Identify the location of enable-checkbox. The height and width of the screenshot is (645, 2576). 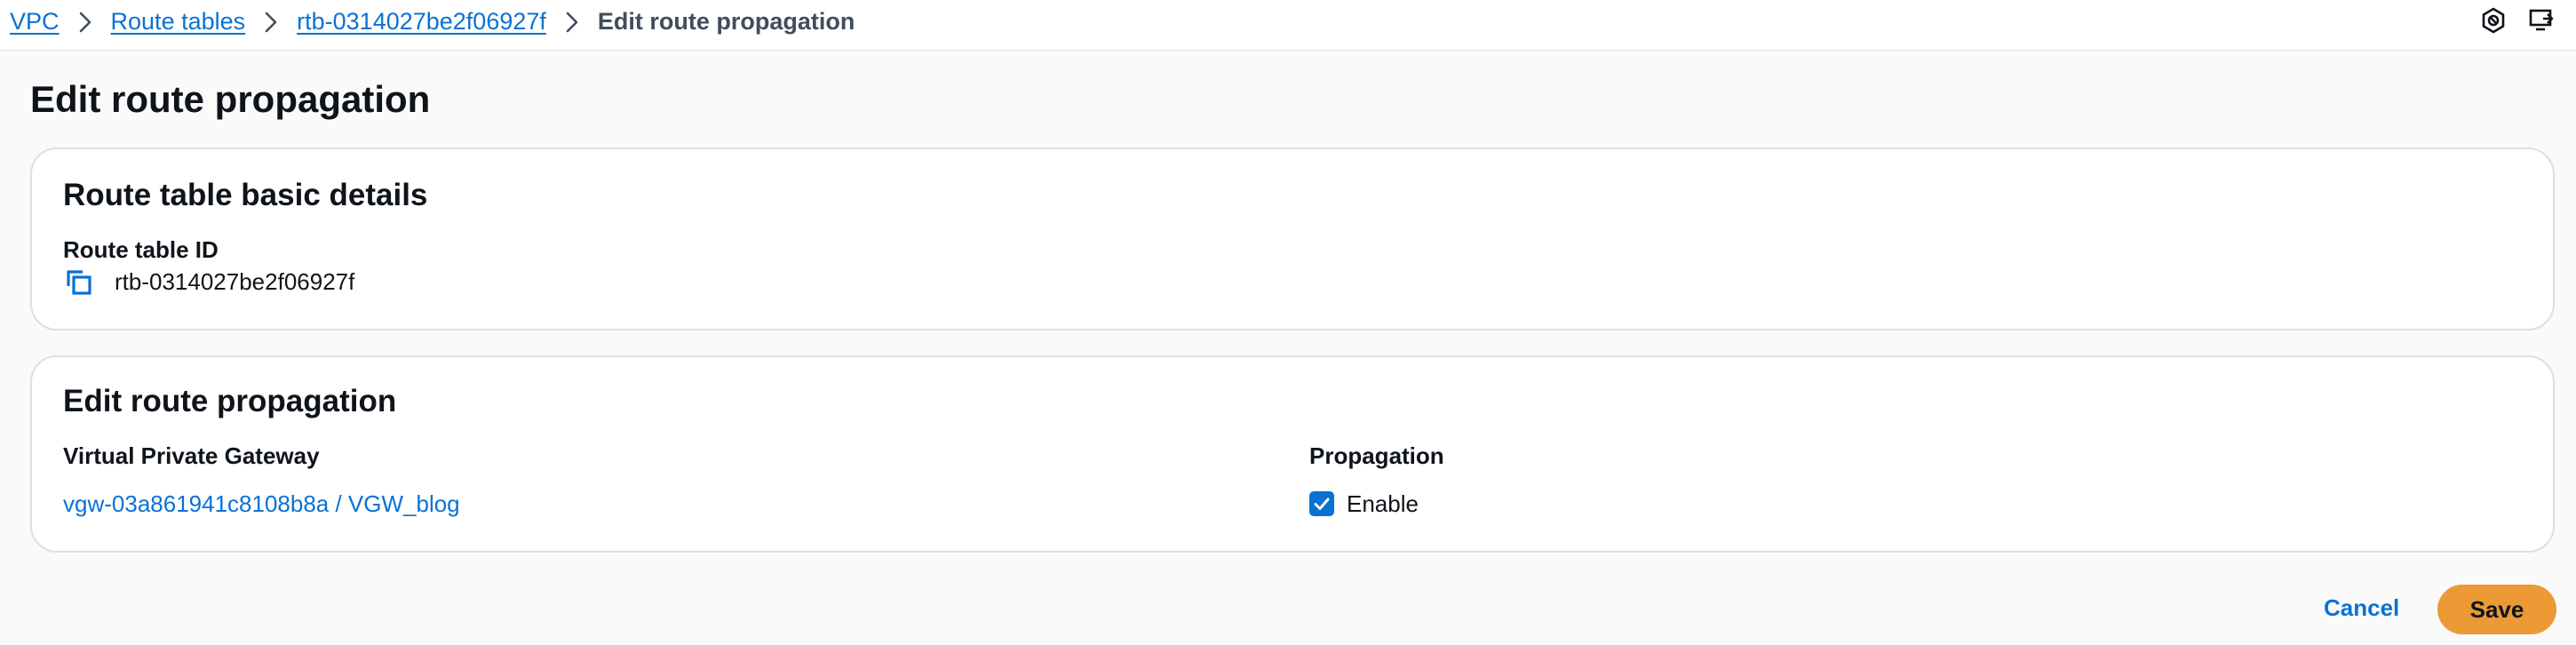
(1321, 503).